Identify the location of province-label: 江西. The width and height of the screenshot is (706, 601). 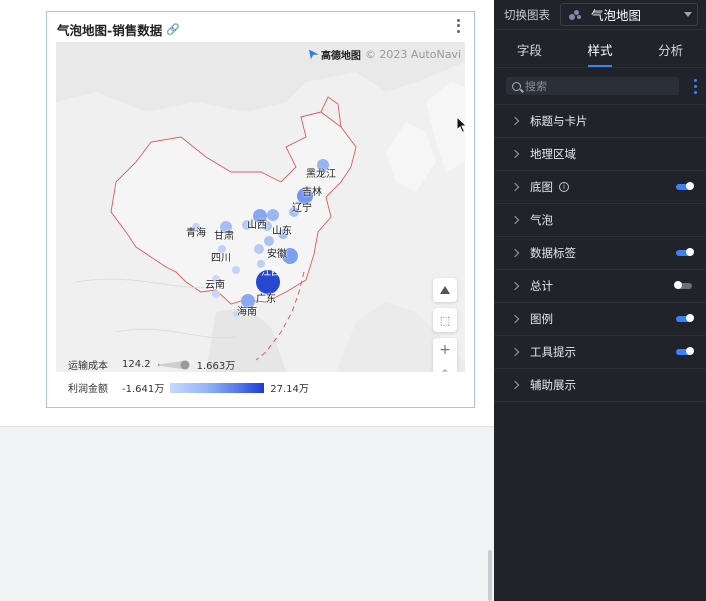
(271, 272).